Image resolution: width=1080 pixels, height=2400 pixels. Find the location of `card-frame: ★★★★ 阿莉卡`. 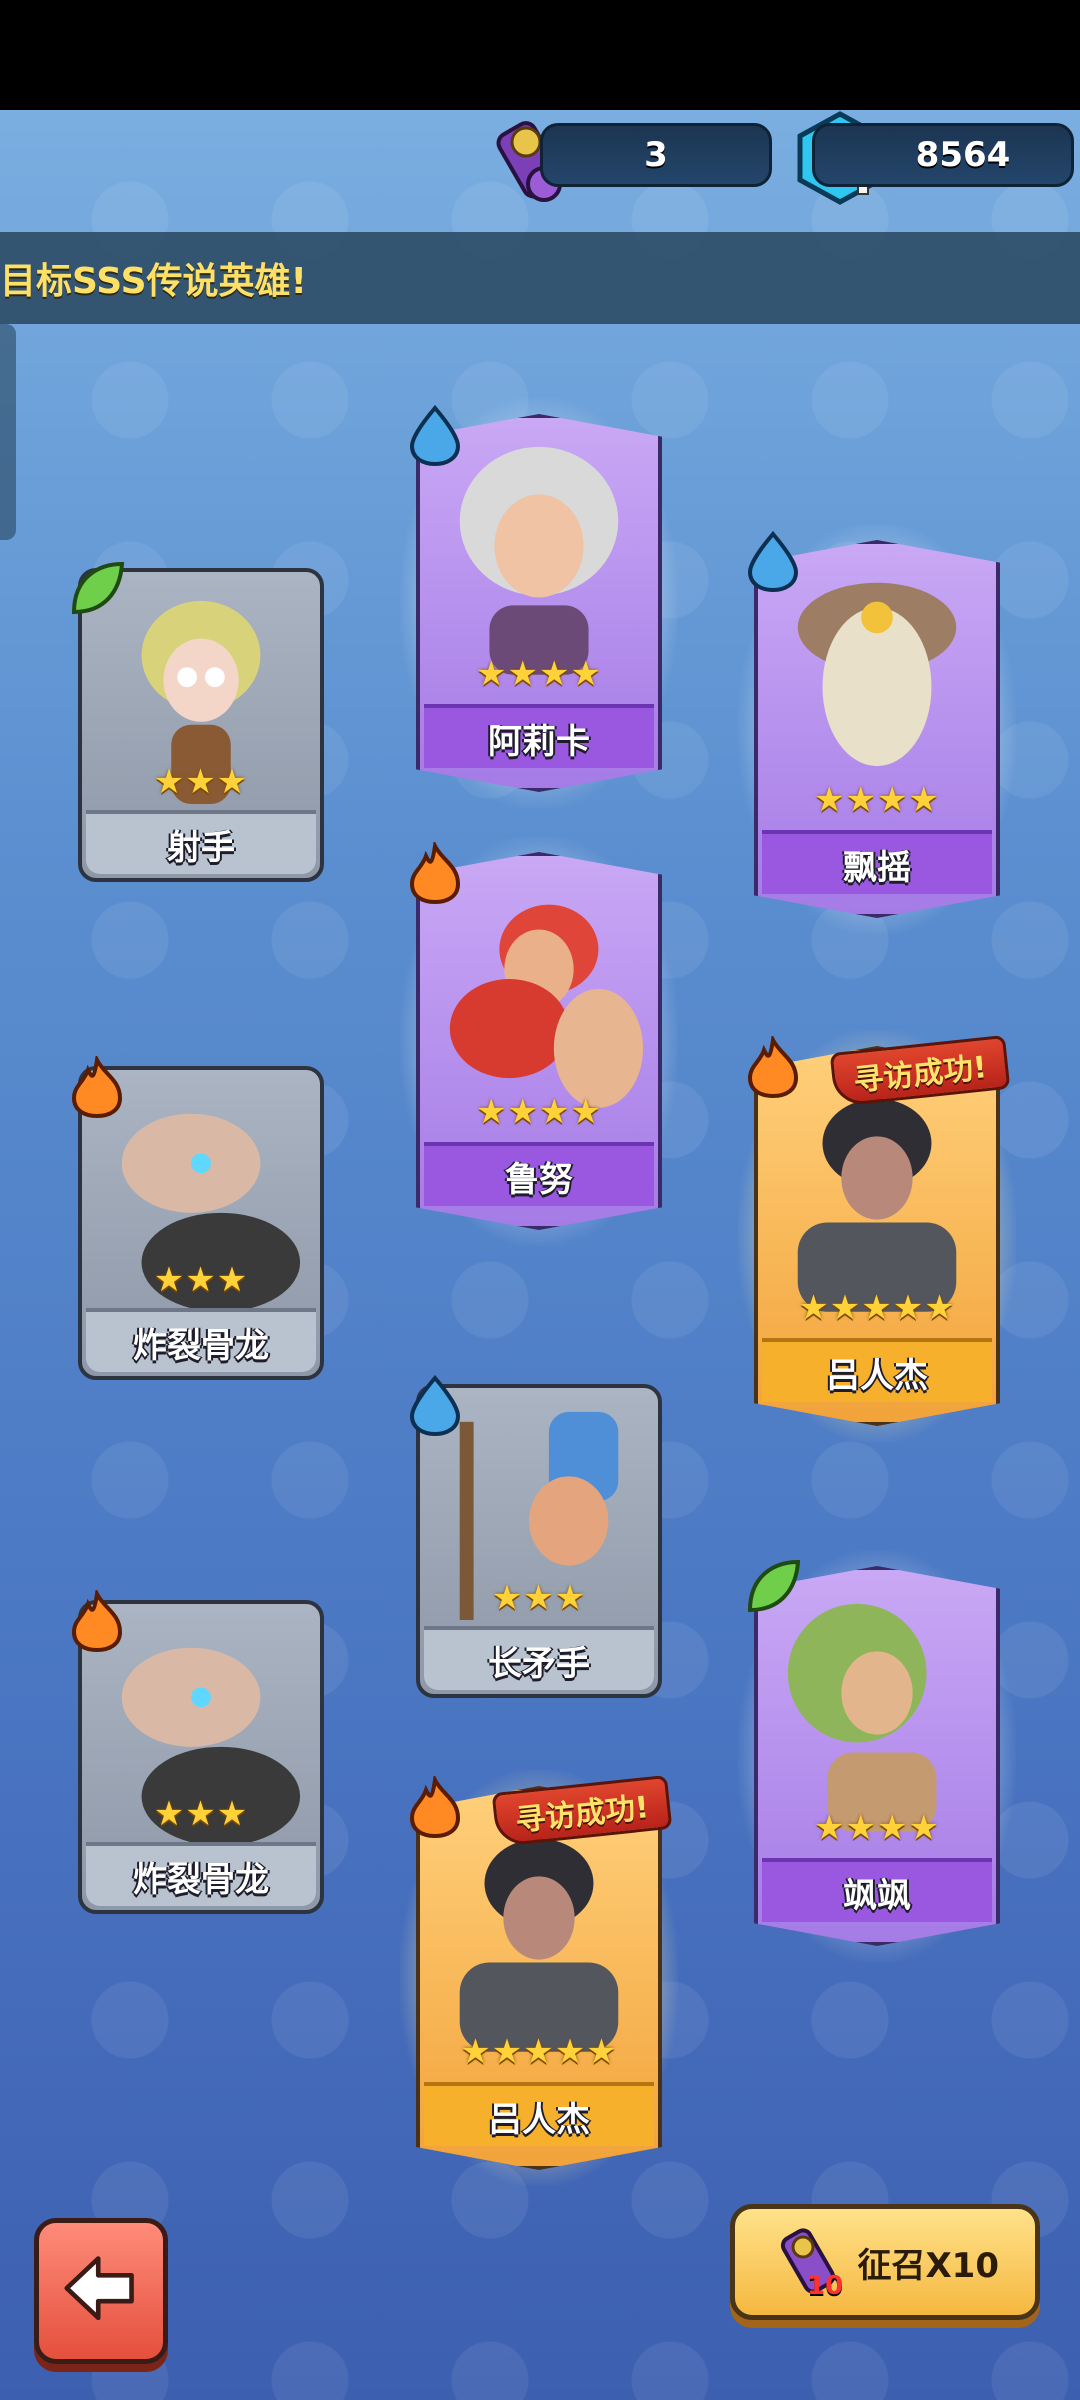

card-frame: ★★★★ 阿莉卡 is located at coordinates (539, 603).